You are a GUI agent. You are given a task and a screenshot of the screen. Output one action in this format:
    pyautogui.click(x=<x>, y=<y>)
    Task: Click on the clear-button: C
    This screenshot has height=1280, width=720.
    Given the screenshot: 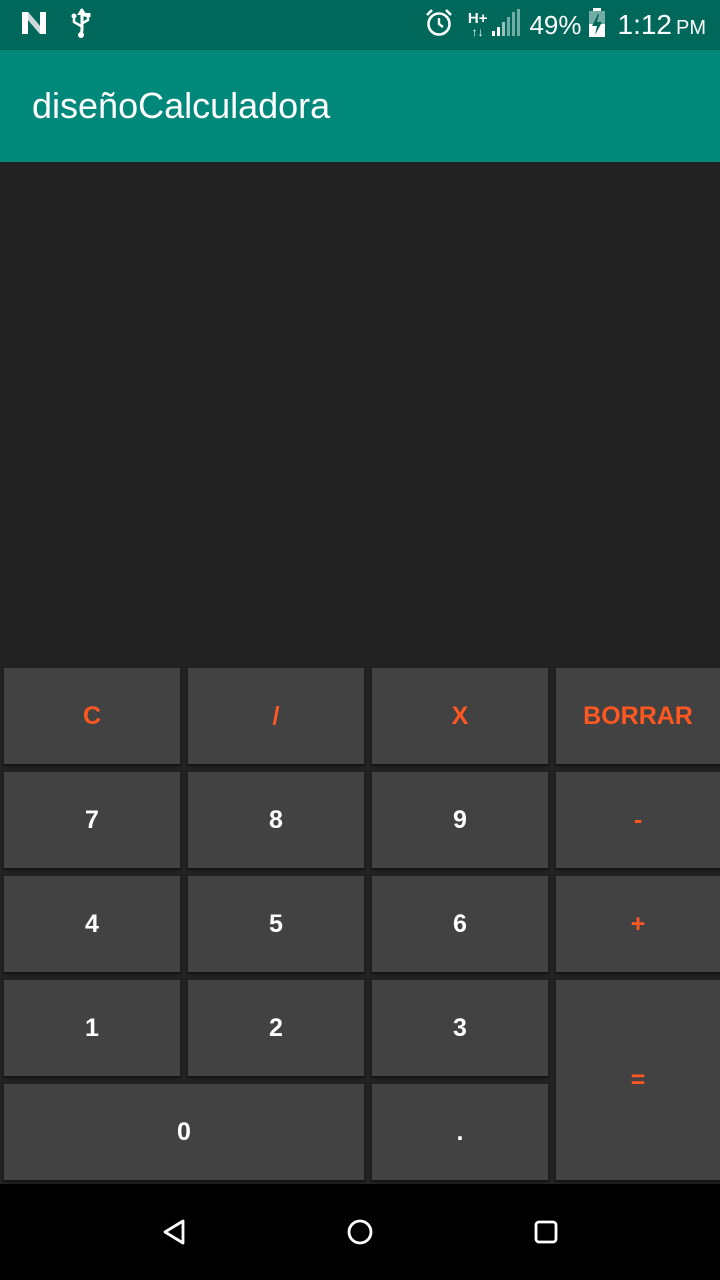 What is the action you would take?
    pyautogui.click(x=92, y=716)
    